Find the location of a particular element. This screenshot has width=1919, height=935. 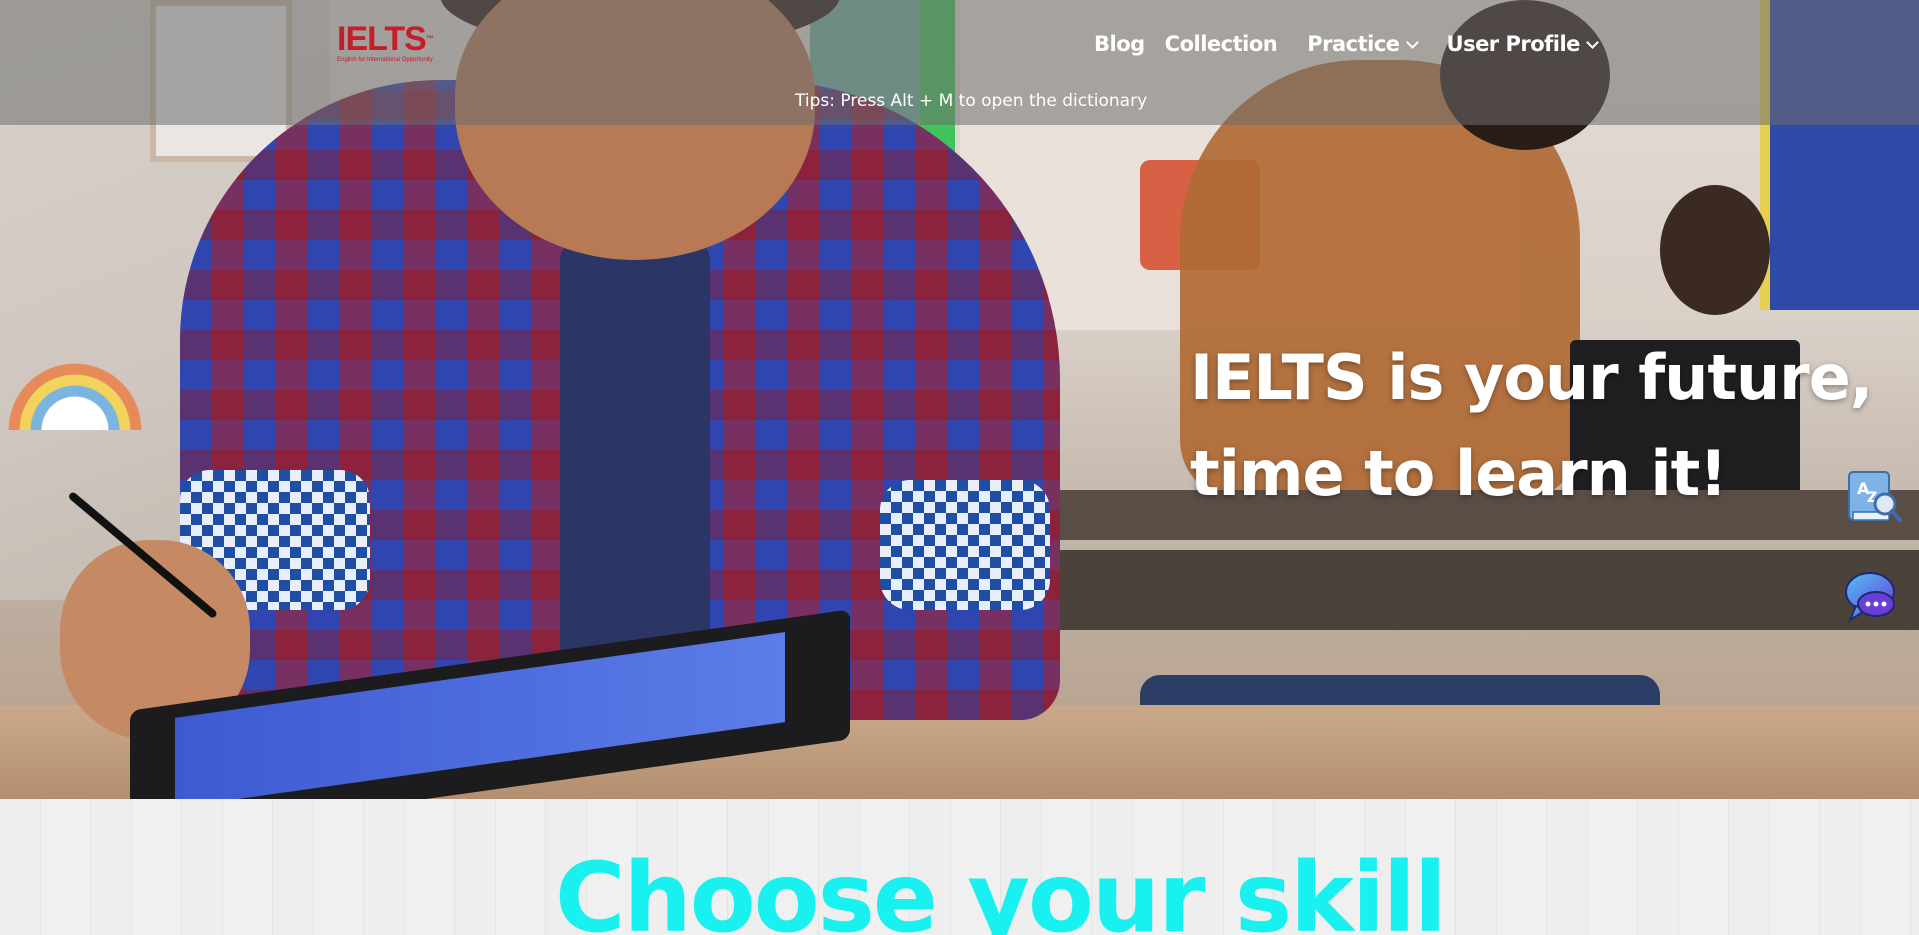

nav-user-profile: User Profile is located at coordinates (1522, 44).